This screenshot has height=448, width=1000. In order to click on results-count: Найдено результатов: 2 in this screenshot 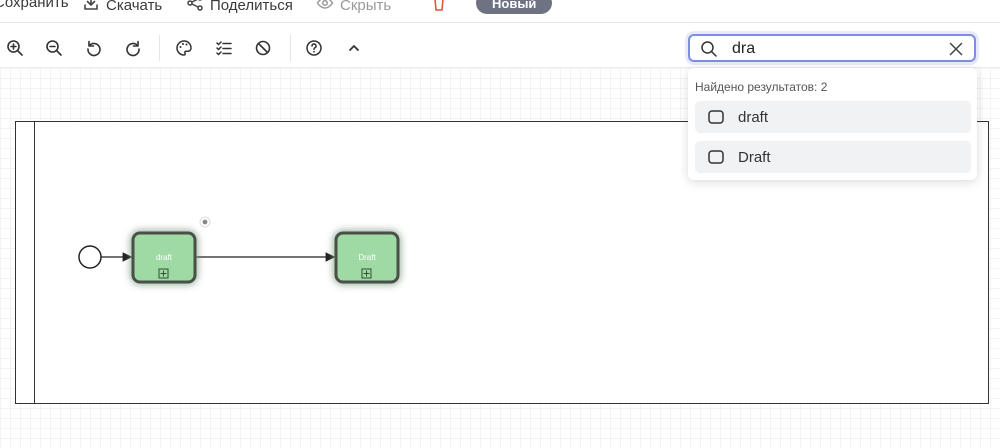, I will do `click(761, 87)`.